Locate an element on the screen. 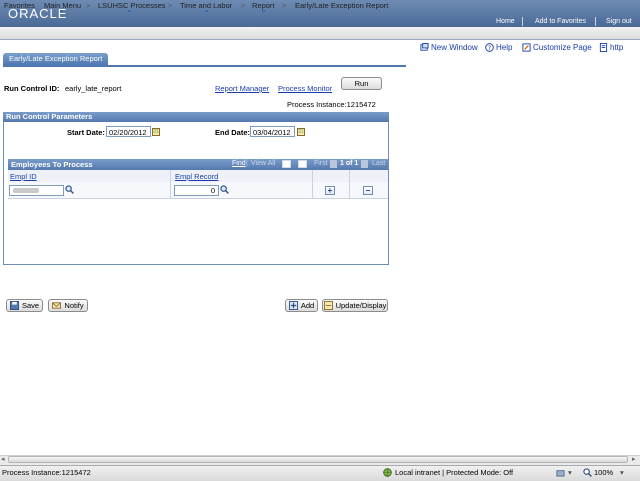  customize-page-link: Customize Page is located at coordinates (557, 47).